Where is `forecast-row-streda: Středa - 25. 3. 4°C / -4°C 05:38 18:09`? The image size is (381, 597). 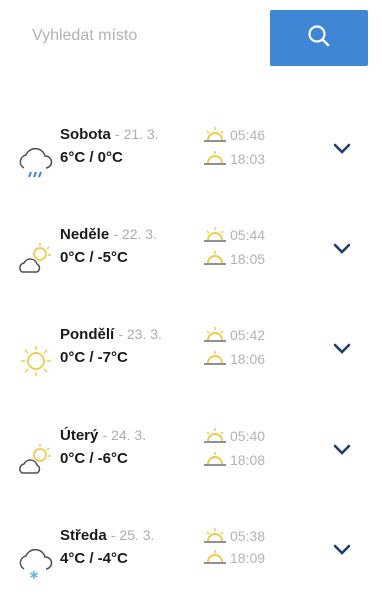 forecast-row-streda: Středa - 25. 3. 4°C / -4°C 05:38 18:09 is located at coordinates (190, 562).